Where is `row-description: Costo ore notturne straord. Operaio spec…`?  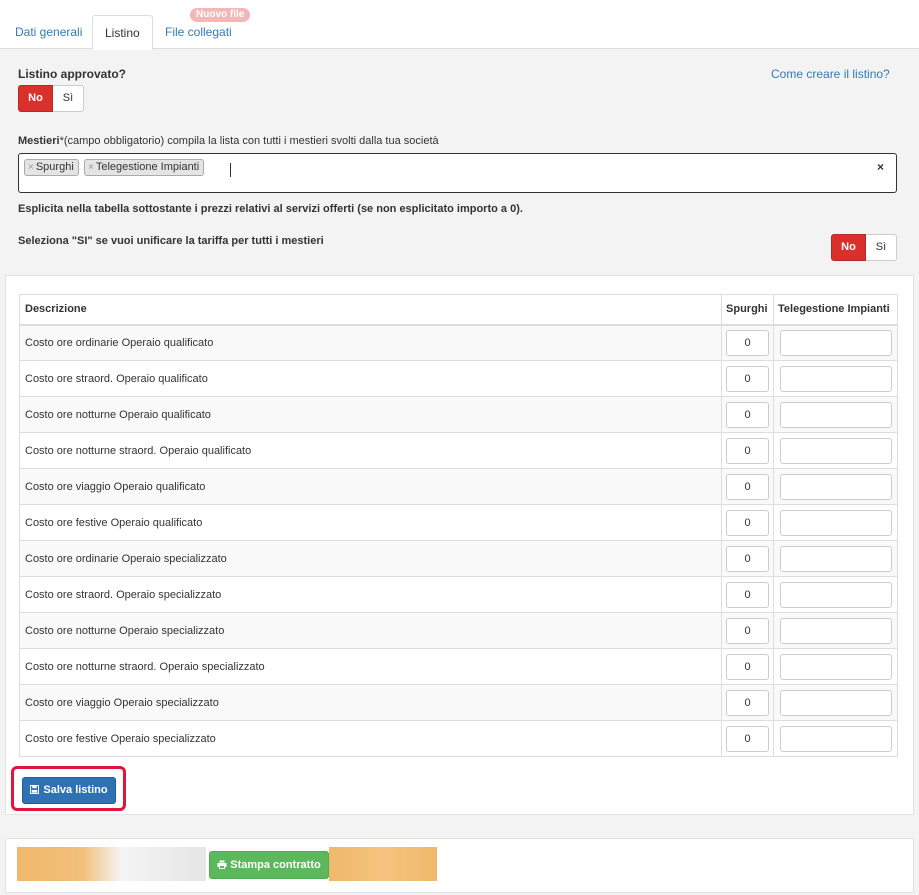 row-description: Costo ore notturne straord. Operaio spec… is located at coordinates (370, 666).